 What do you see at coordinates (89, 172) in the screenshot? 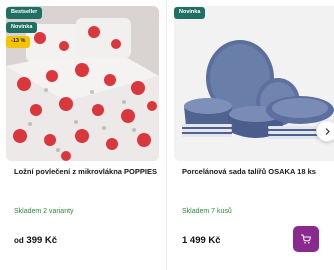
I see `product-title: Ložní povlečení z mikrovlákna POPPIES` at bounding box center [89, 172].